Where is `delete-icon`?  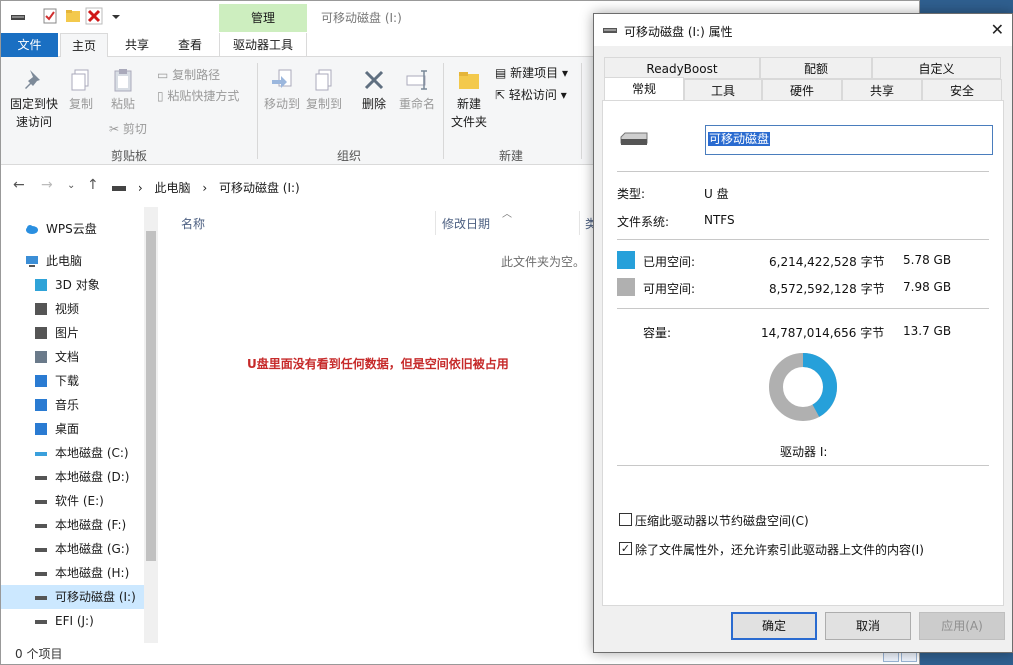 delete-icon is located at coordinates (94, 16).